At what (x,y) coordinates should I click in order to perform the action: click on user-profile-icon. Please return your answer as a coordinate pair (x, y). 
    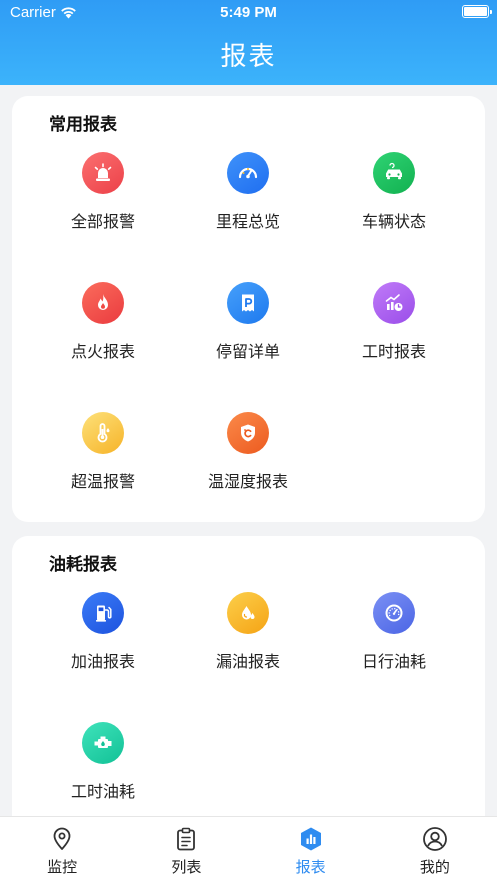
    Looking at the image, I should click on (434, 839).